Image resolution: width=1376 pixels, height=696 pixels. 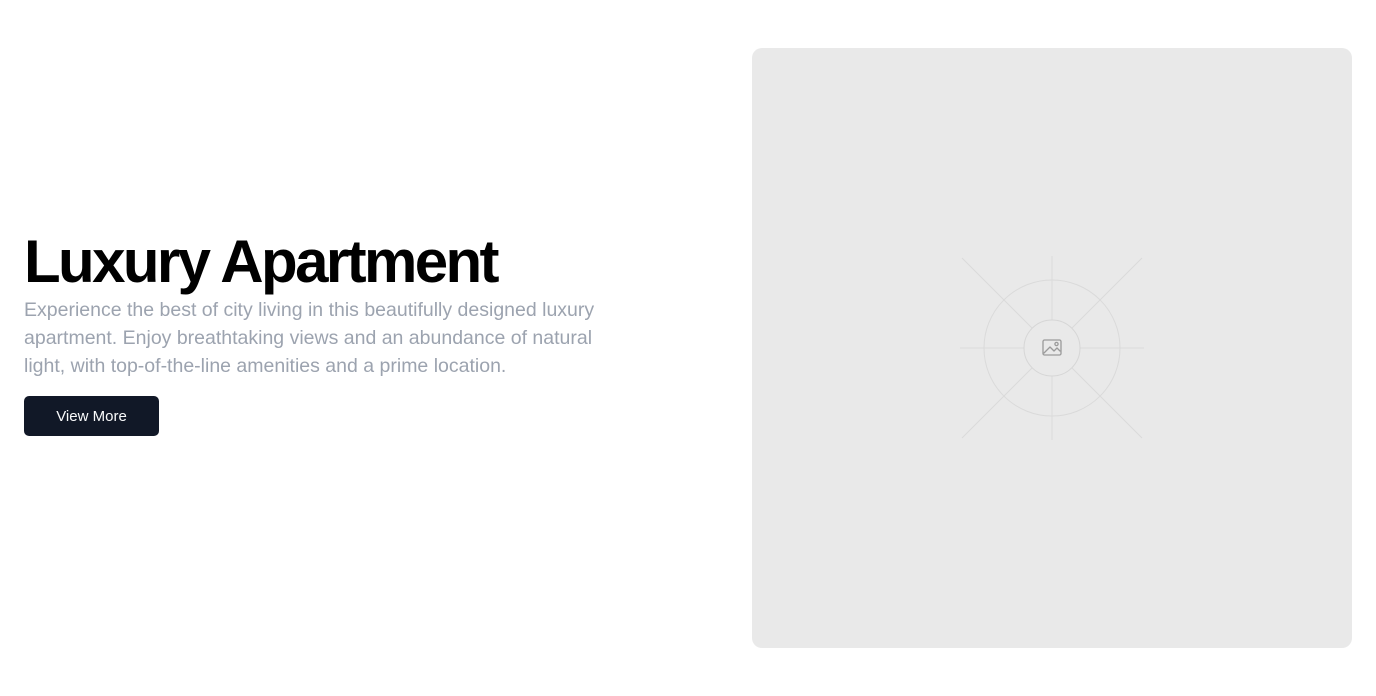 What do you see at coordinates (91, 416) in the screenshot?
I see `view-more-button: View More` at bounding box center [91, 416].